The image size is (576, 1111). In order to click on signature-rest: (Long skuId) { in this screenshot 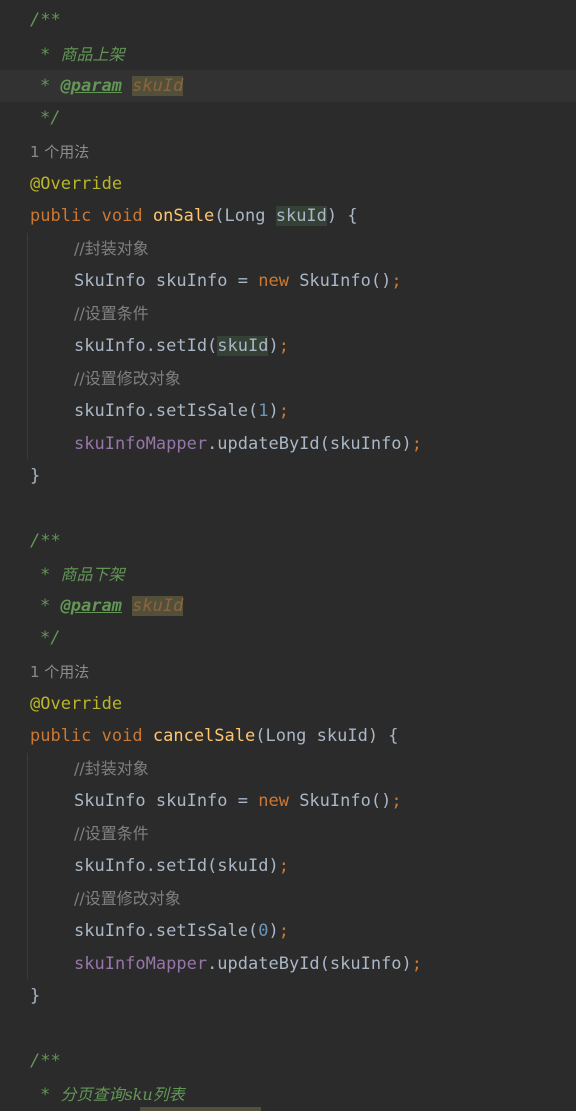, I will do `click(327, 736)`.